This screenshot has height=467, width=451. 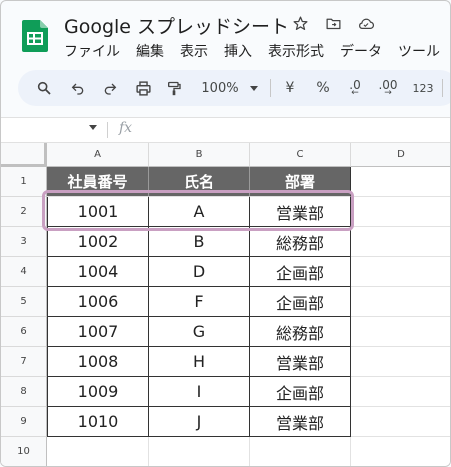 I want to click on select-all-corner, so click(x=24, y=155).